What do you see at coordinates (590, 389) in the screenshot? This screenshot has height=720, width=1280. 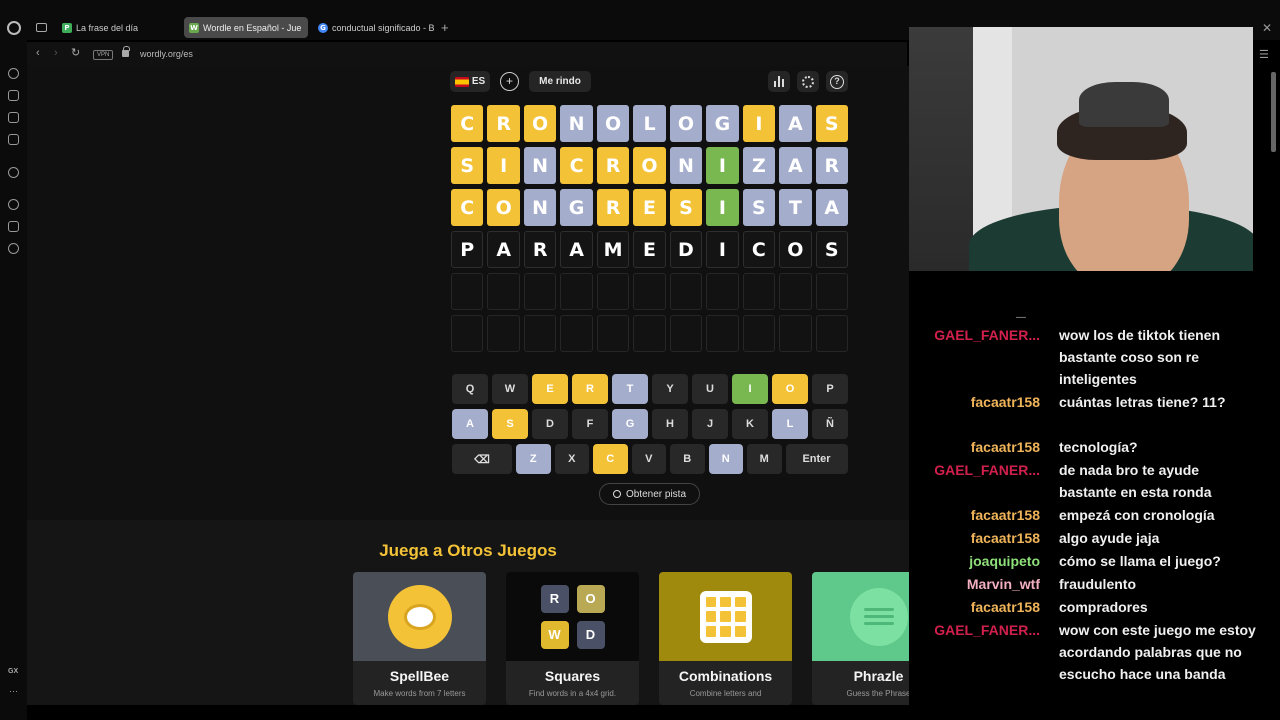 I see `key-r: R` at bounding box center [590, 389].